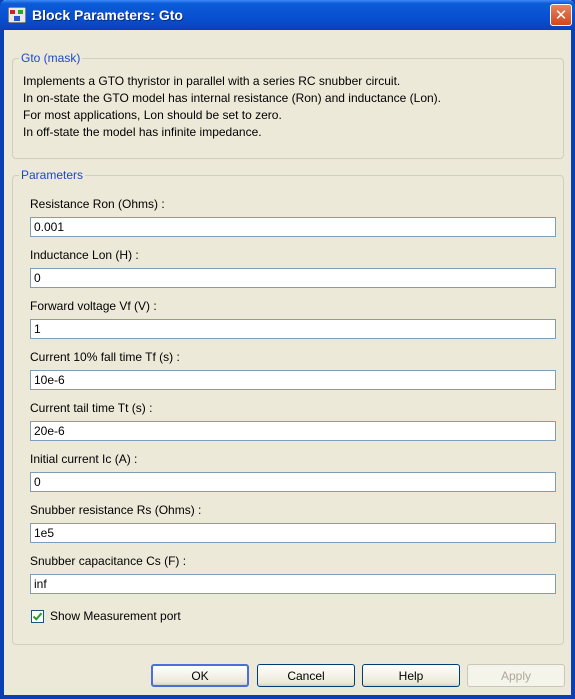  I want to click on cs-input, so click(293, 584).